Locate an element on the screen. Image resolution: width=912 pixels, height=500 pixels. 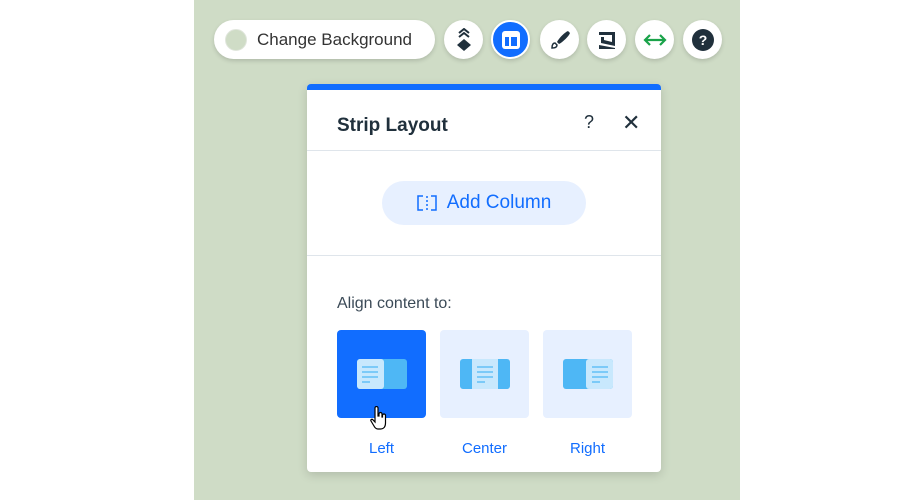
arrange-icon is located at coordinates (463, 39).